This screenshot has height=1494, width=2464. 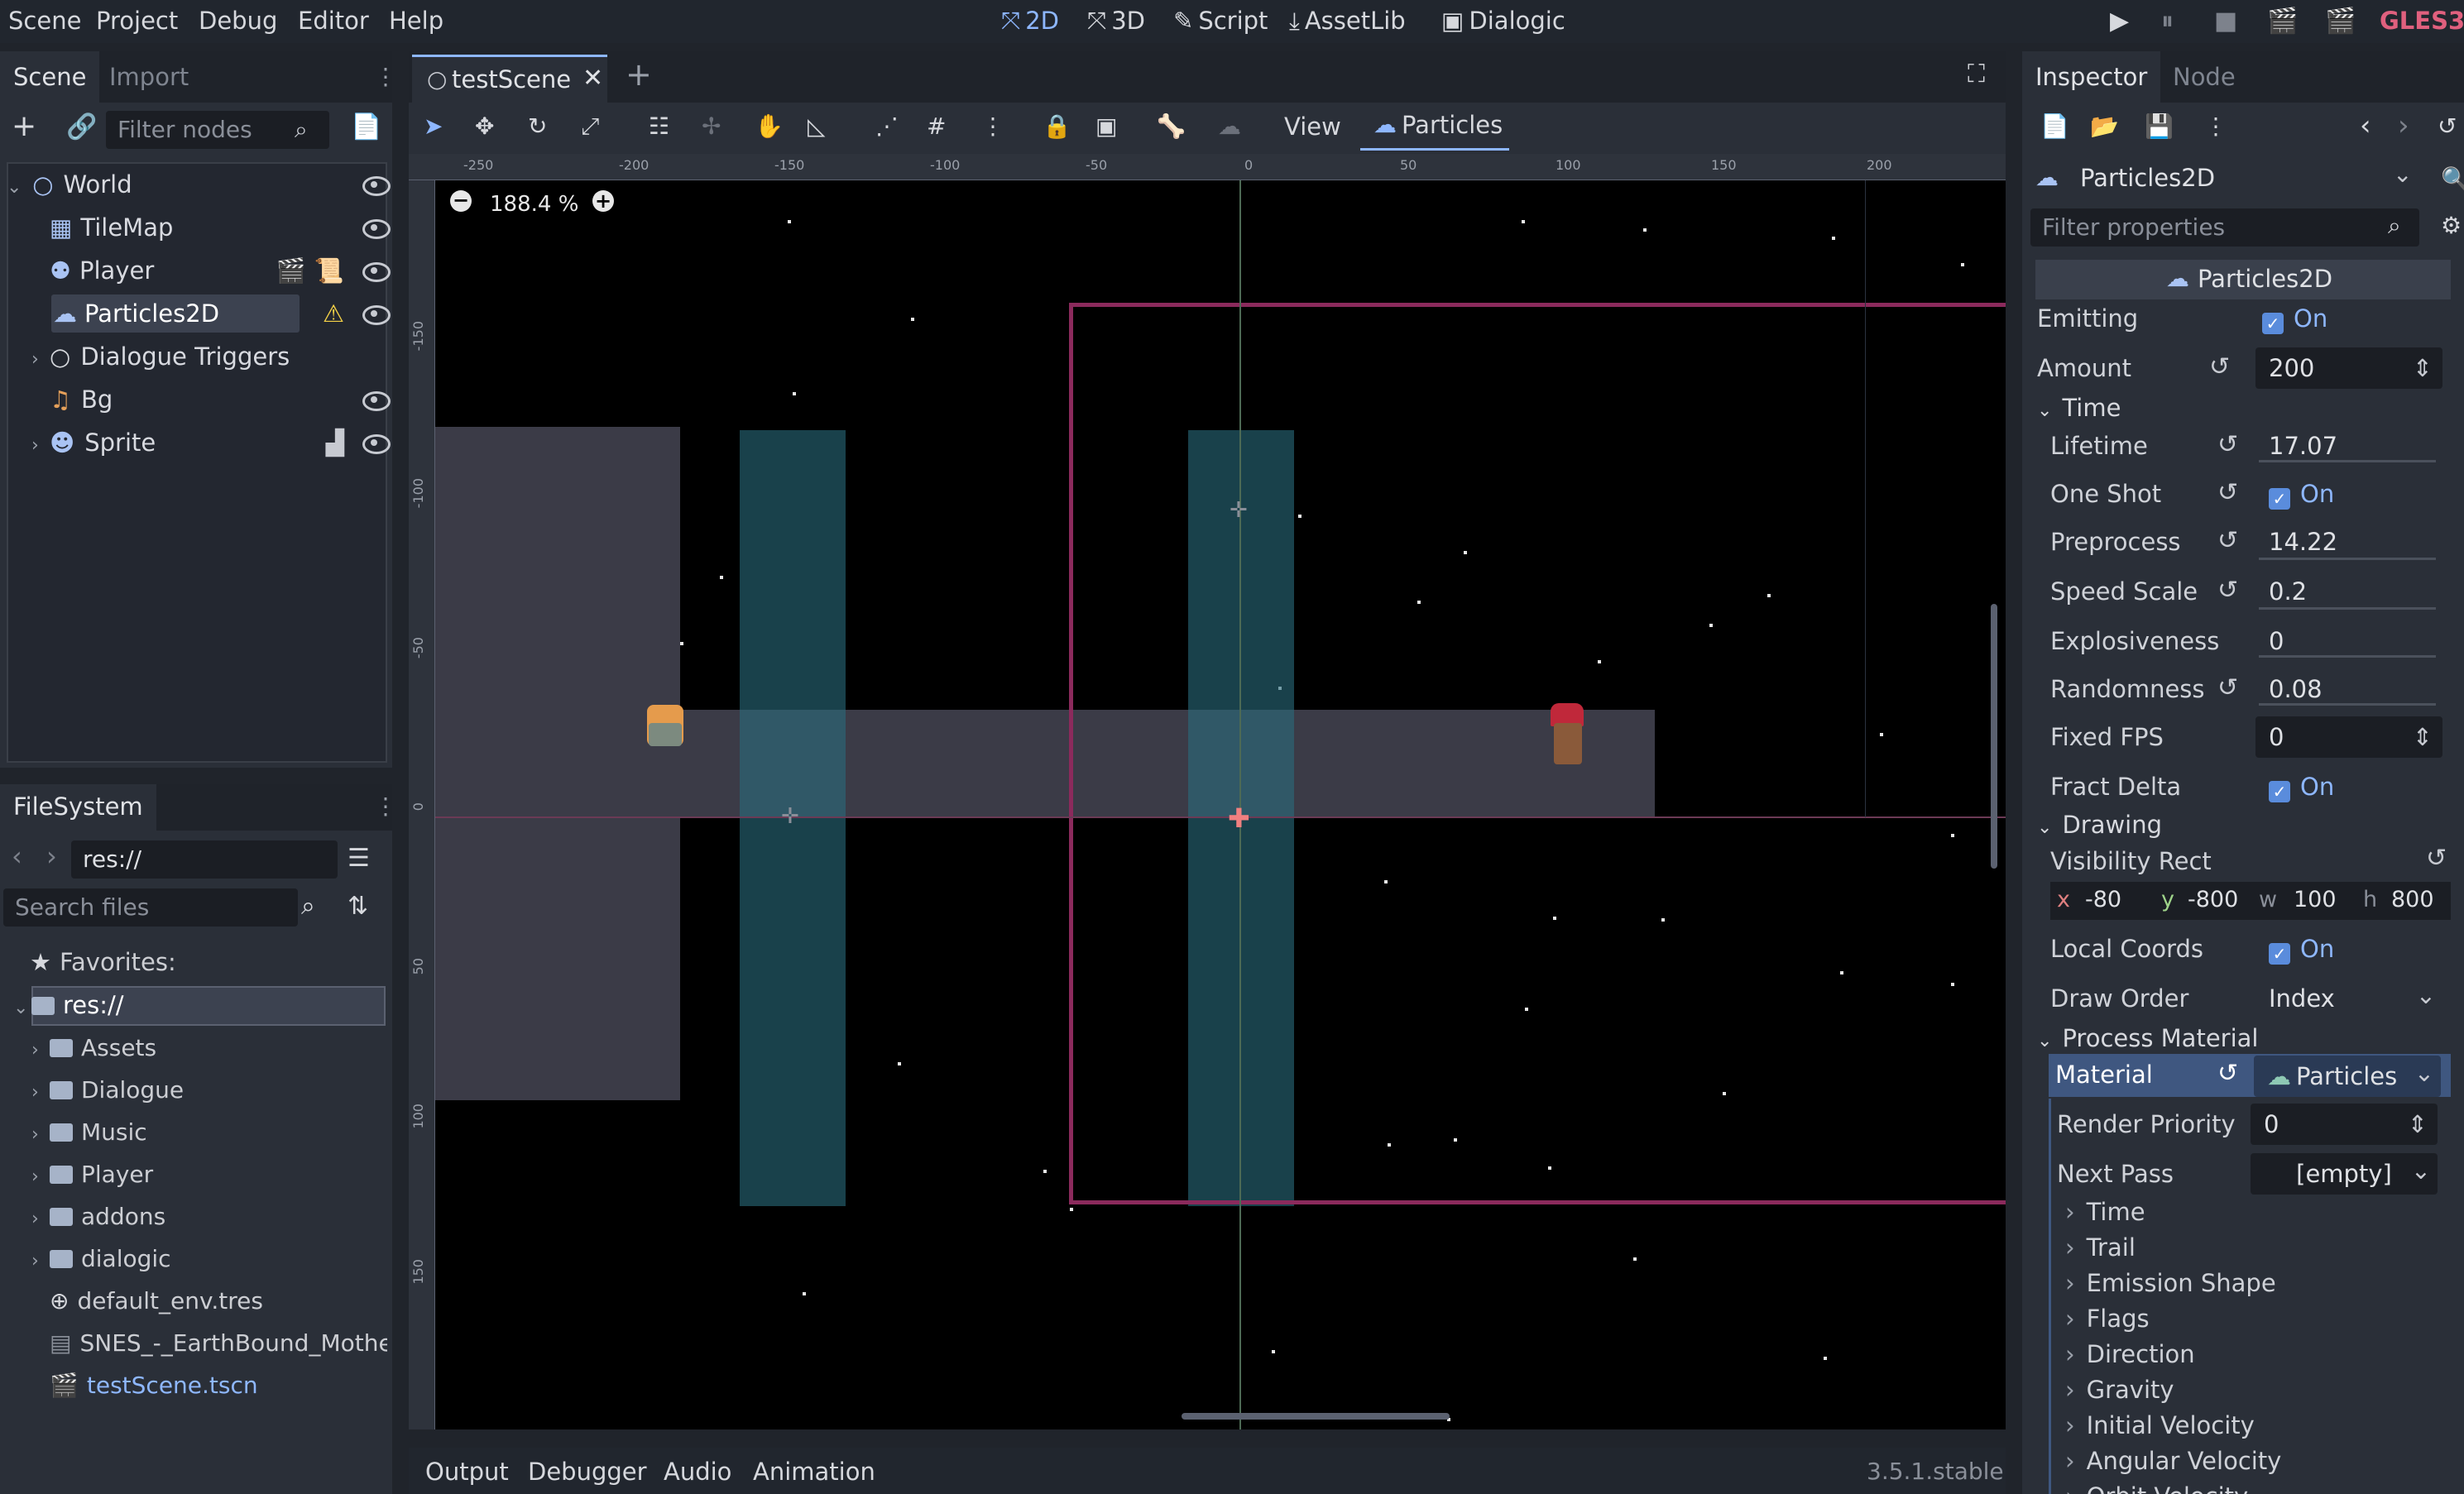 What do you see at coordinates (68, 1005) in the screenshot?
I see `root-folder: ⌄ res://` at bounding box center [68, 1005].